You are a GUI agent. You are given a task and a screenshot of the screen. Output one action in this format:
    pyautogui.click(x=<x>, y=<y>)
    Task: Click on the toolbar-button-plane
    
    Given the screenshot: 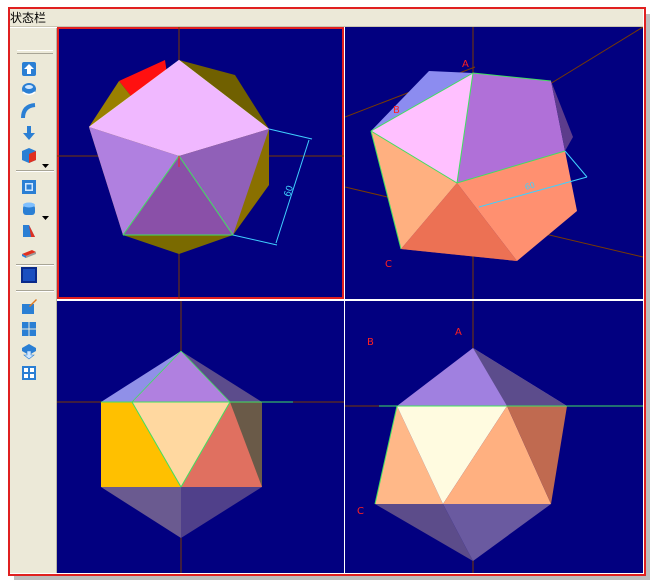 What is the action you would take?
    pyautogui.click(x=30, y=253)
    